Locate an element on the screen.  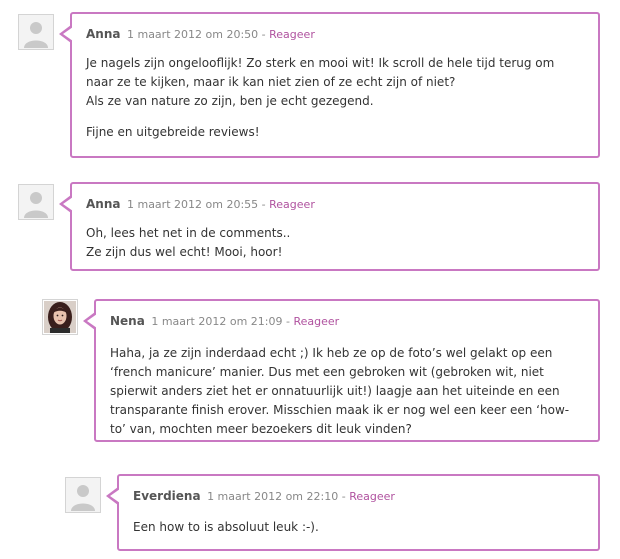
comment-date: 1 maart 2012 om 22:10 is located at coordinates (272, 496).